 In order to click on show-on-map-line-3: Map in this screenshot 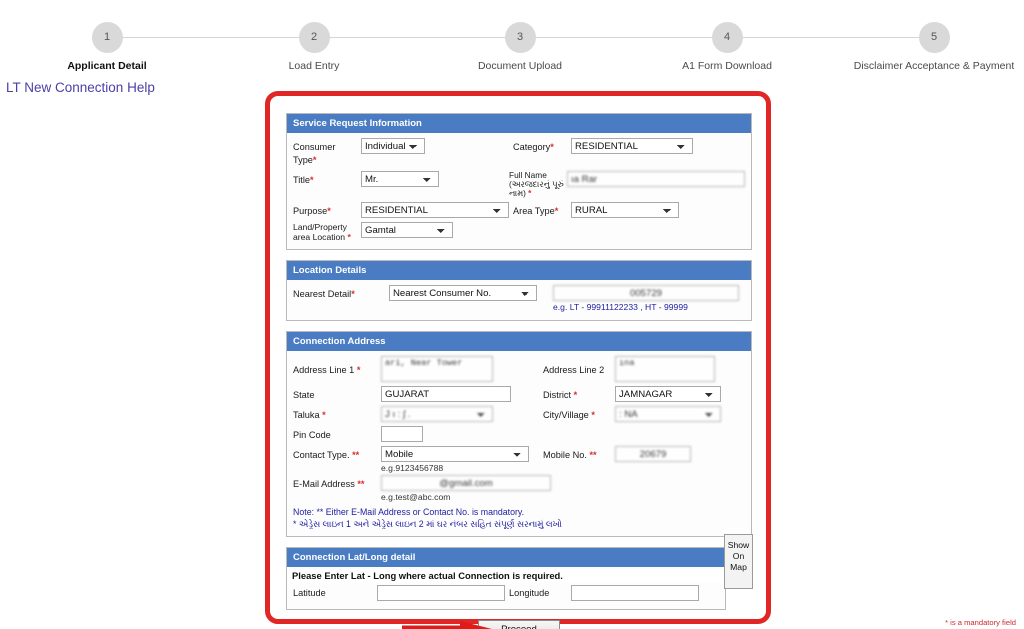, I will do `click(738, 567)`.